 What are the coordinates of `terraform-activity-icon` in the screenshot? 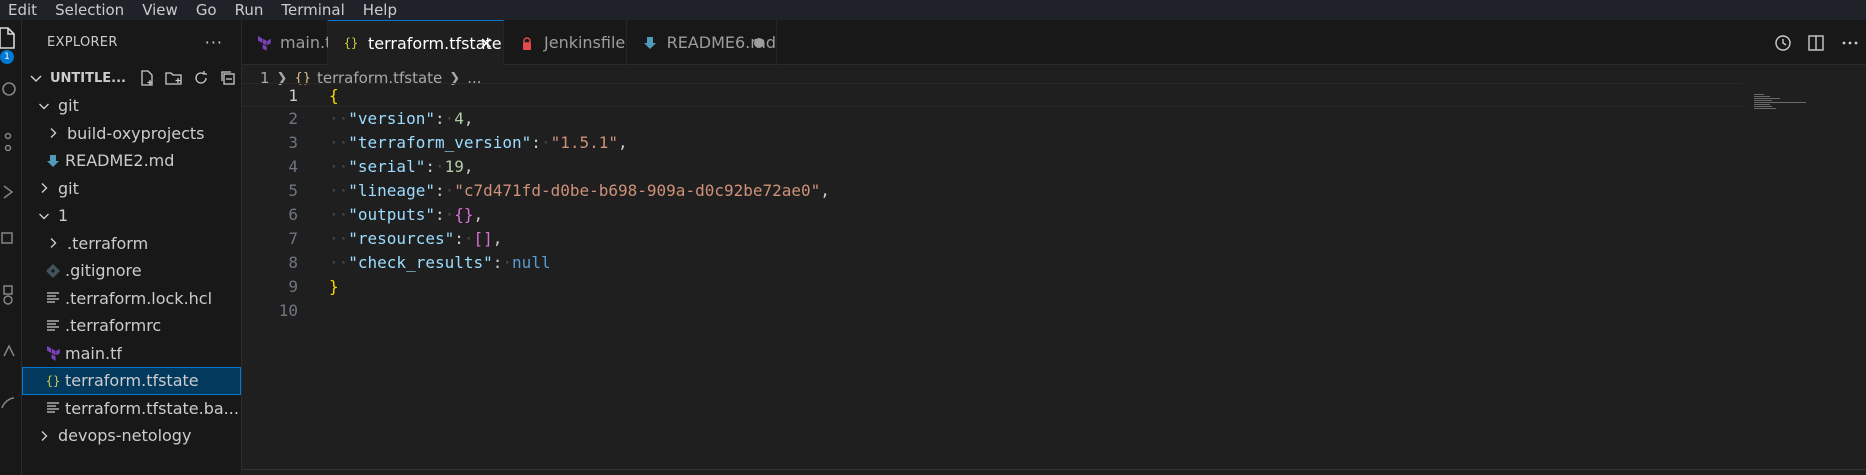 It's located at (9, 350).